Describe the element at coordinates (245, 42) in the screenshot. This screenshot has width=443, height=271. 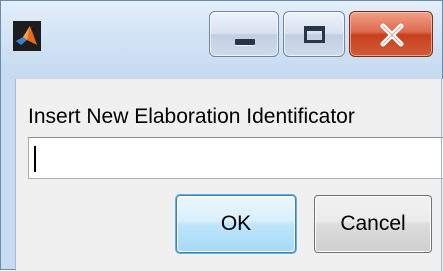
I see `minimize-icon` at that location.